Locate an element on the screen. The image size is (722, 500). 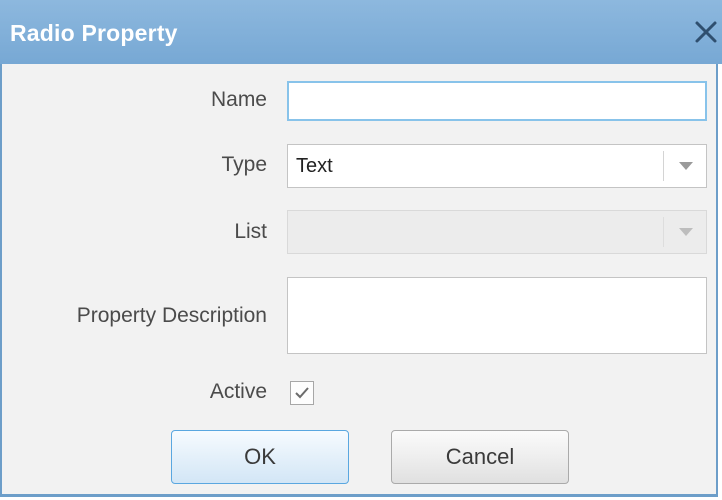
name-label: Name is located at coordinates (238, 99).